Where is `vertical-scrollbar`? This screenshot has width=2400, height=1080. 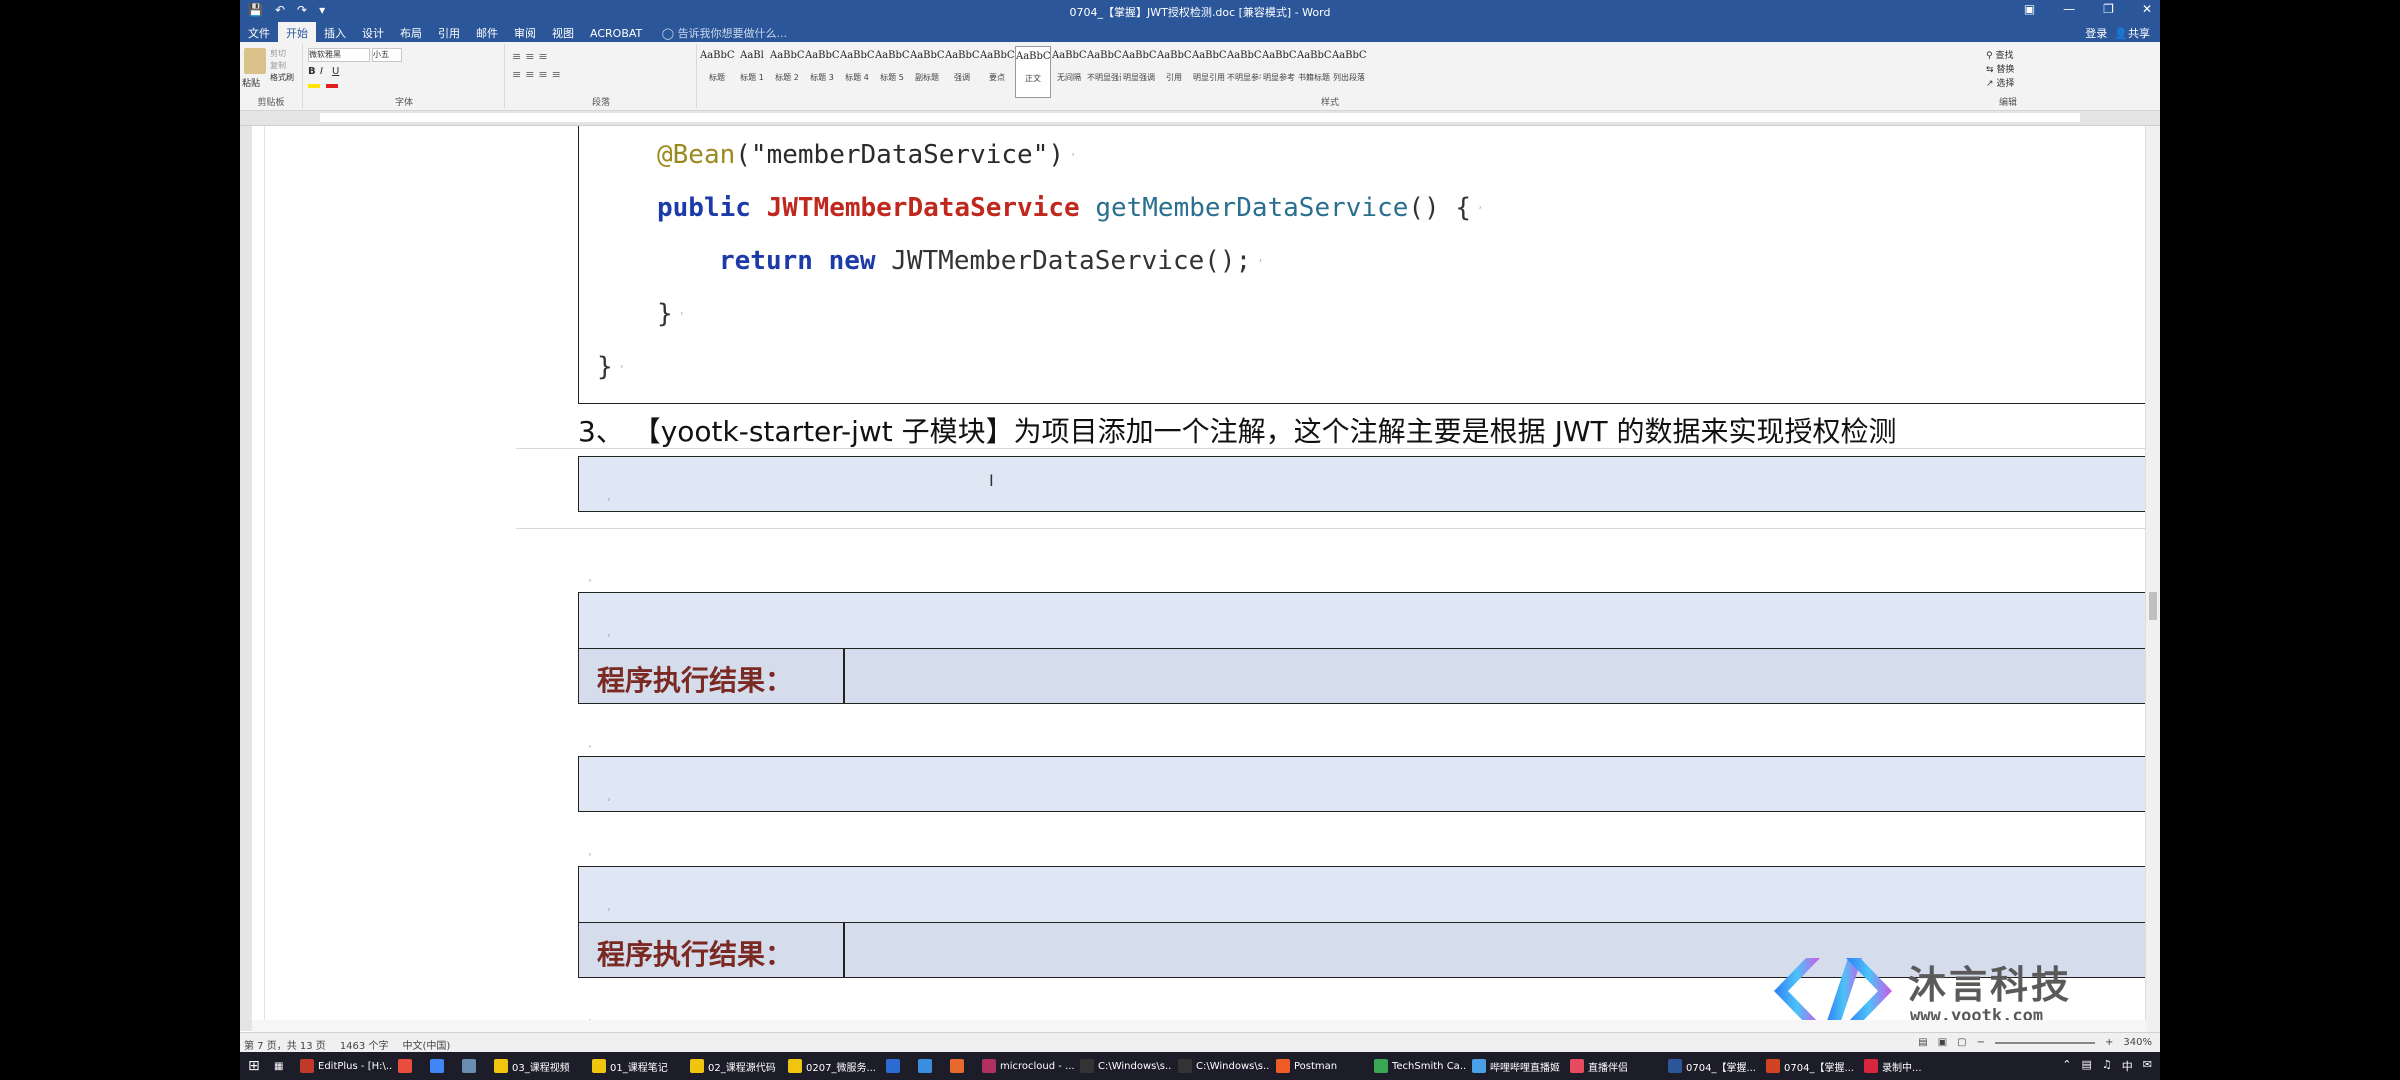
vertical-scrollbar is located at coordinates (2152, 579).